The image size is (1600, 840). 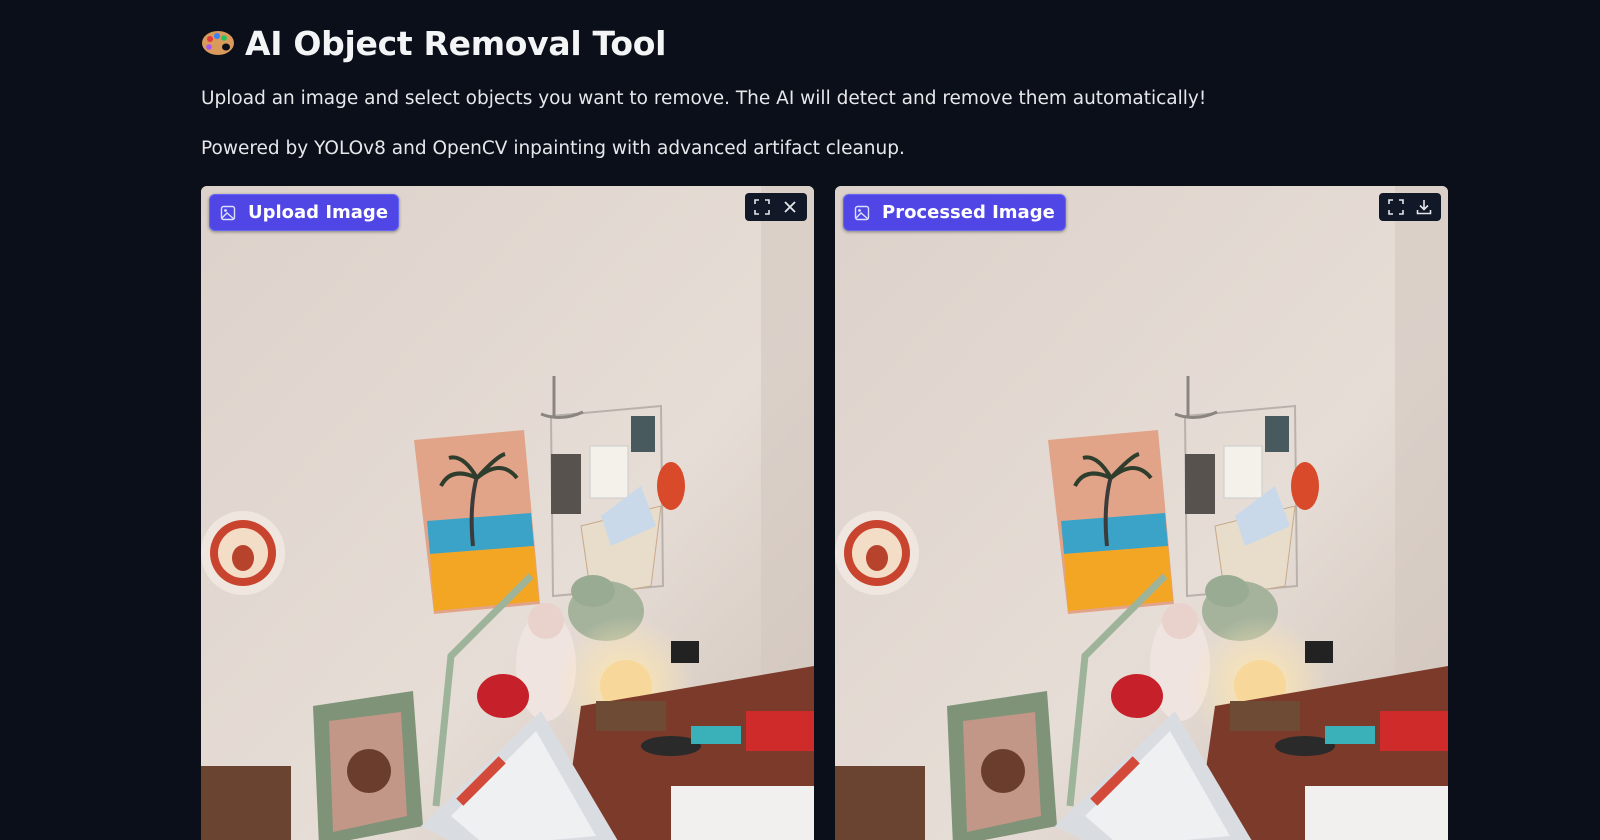 I want to click on processed-image-label-text: Processed Image, so click(x=968, y=212).